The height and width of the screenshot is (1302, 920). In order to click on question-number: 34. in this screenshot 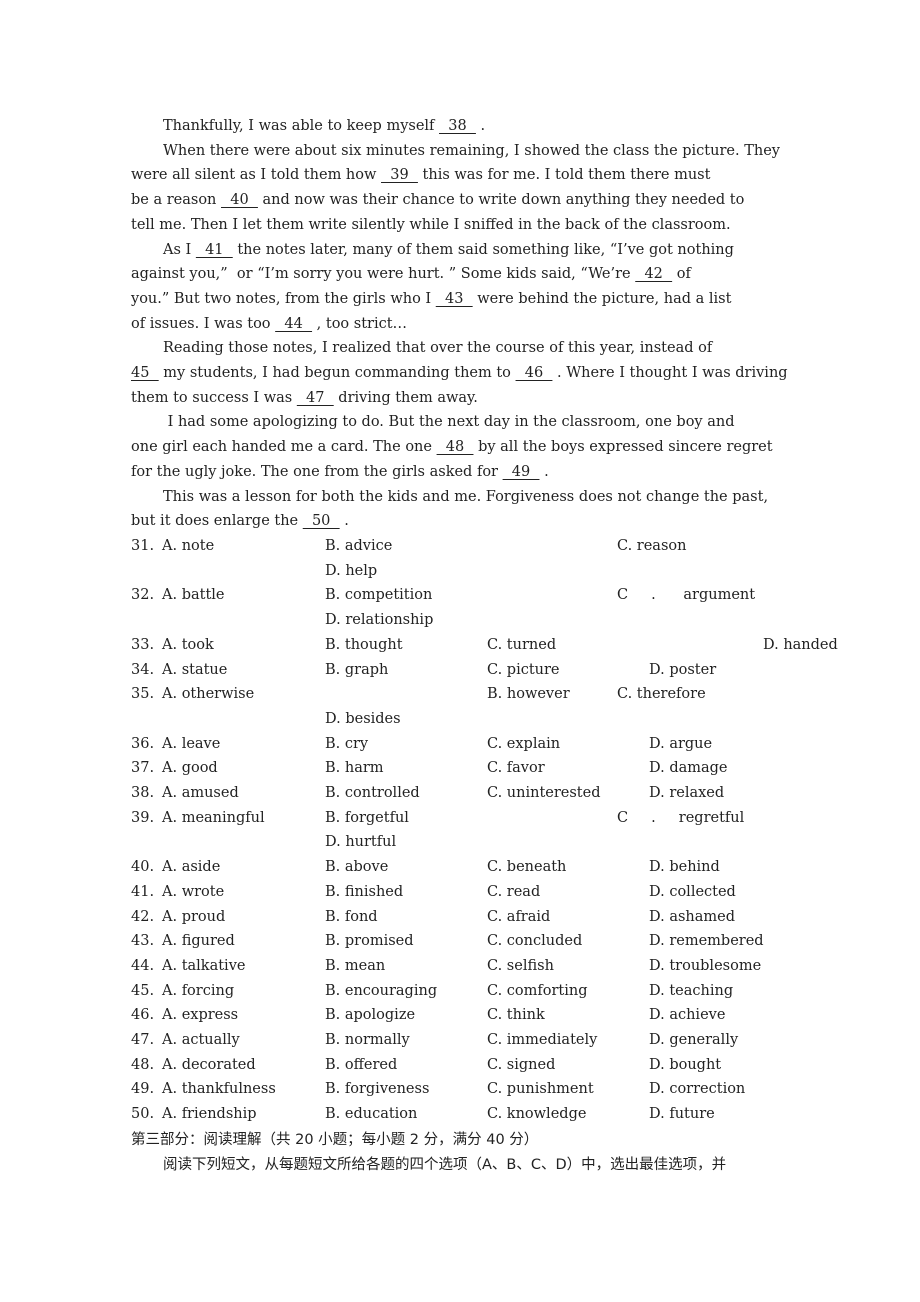, I will do `click(143, 669)`.